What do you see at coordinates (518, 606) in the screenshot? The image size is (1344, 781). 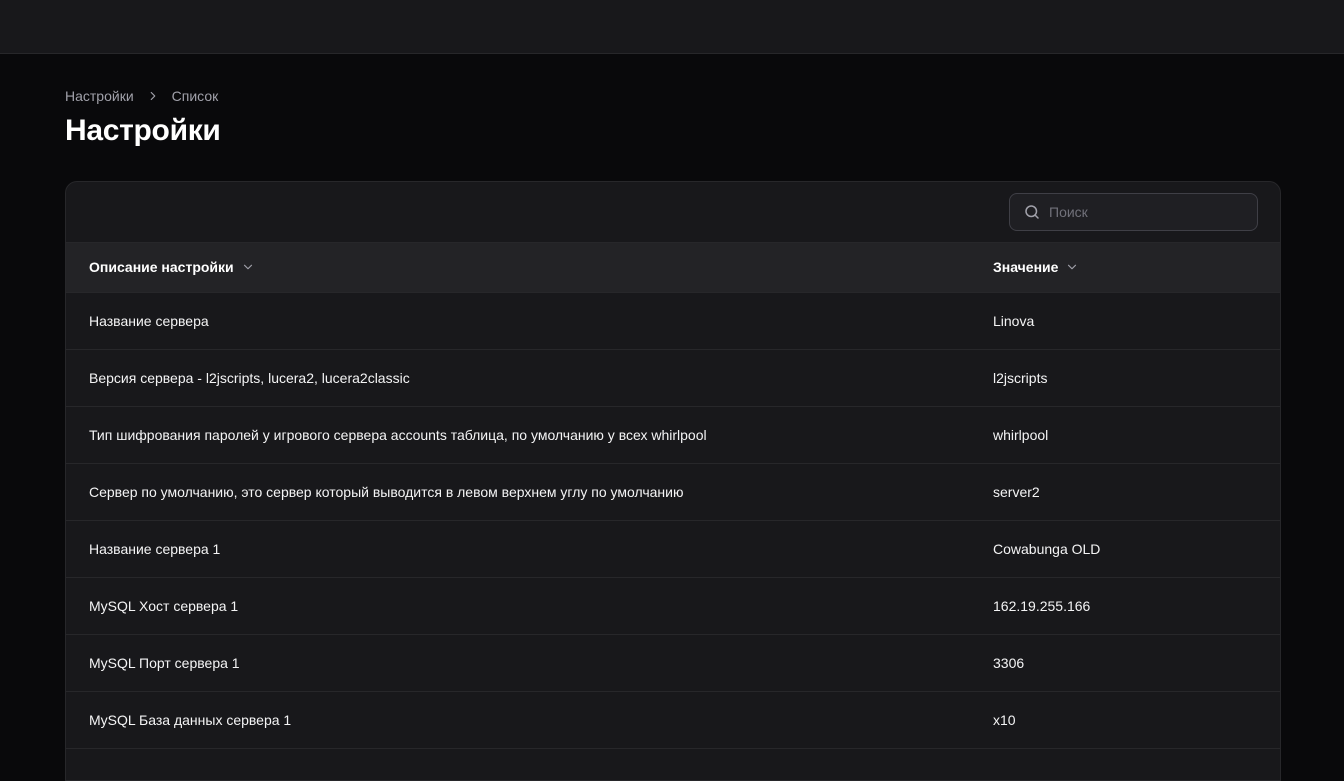 I see `setting-description: MySQL Хост сервера 1` at bounding box center [518, 606].